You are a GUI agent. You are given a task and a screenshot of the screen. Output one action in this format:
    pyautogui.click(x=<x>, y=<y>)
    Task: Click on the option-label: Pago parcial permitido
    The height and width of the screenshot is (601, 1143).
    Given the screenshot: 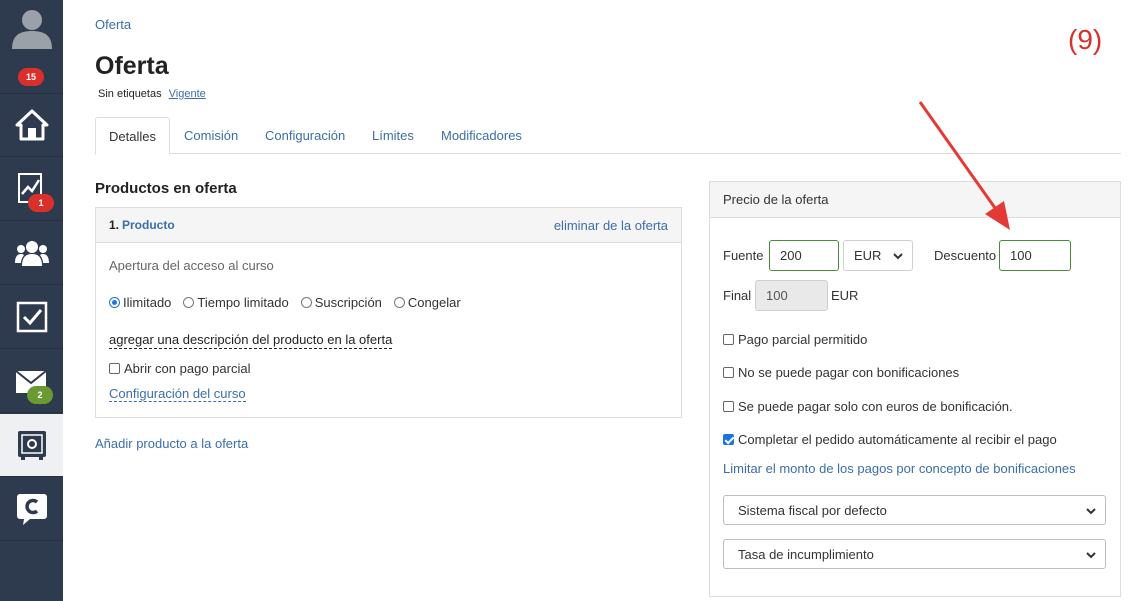 What is the action you would take?
    pyautogui.click(x=803, y=339)
    